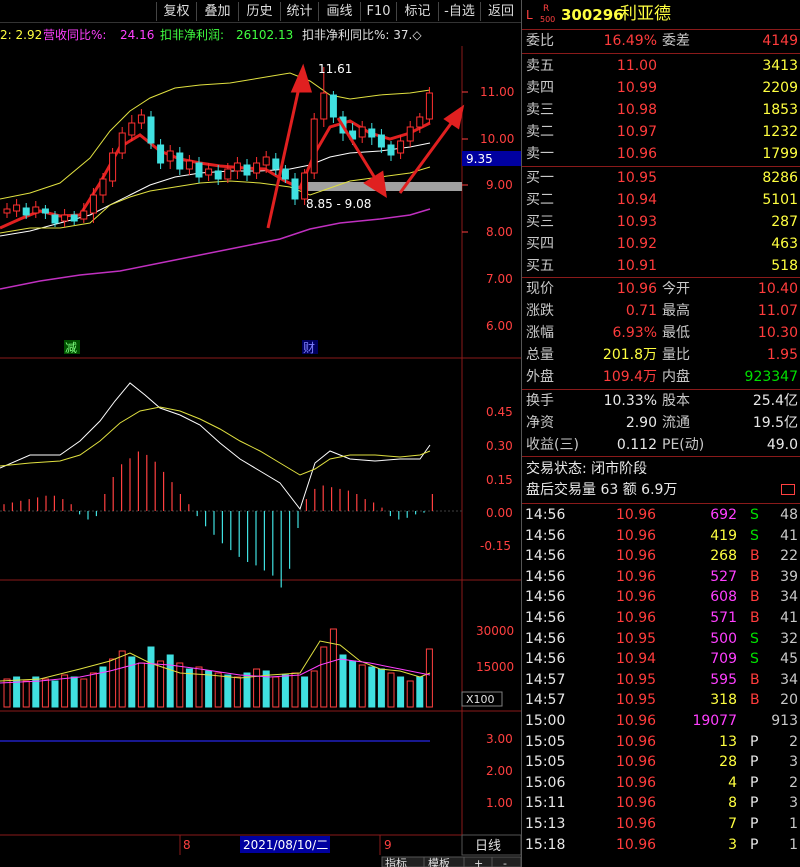 Image resolution: width=800 pixels, height=867 pixels. I want to click on ask-level-row: 卖二 10.97 1232, so click(661, 132).